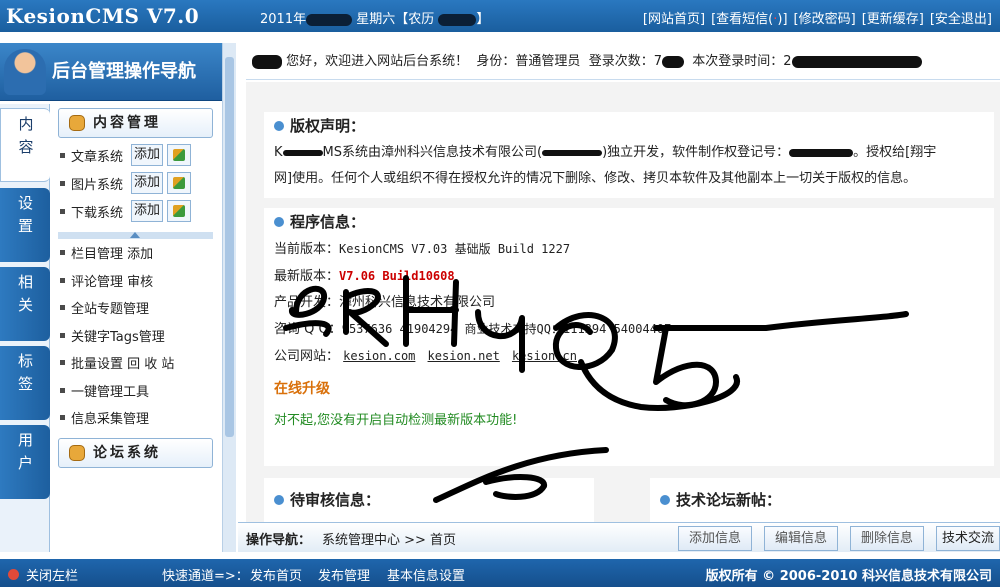 This screenshot has width=1000, height=587. What do you see at coordinates (344, 574) in the screenshot?
I see `publish-manage-link: 发布管理` at bounding box center [344, 574].